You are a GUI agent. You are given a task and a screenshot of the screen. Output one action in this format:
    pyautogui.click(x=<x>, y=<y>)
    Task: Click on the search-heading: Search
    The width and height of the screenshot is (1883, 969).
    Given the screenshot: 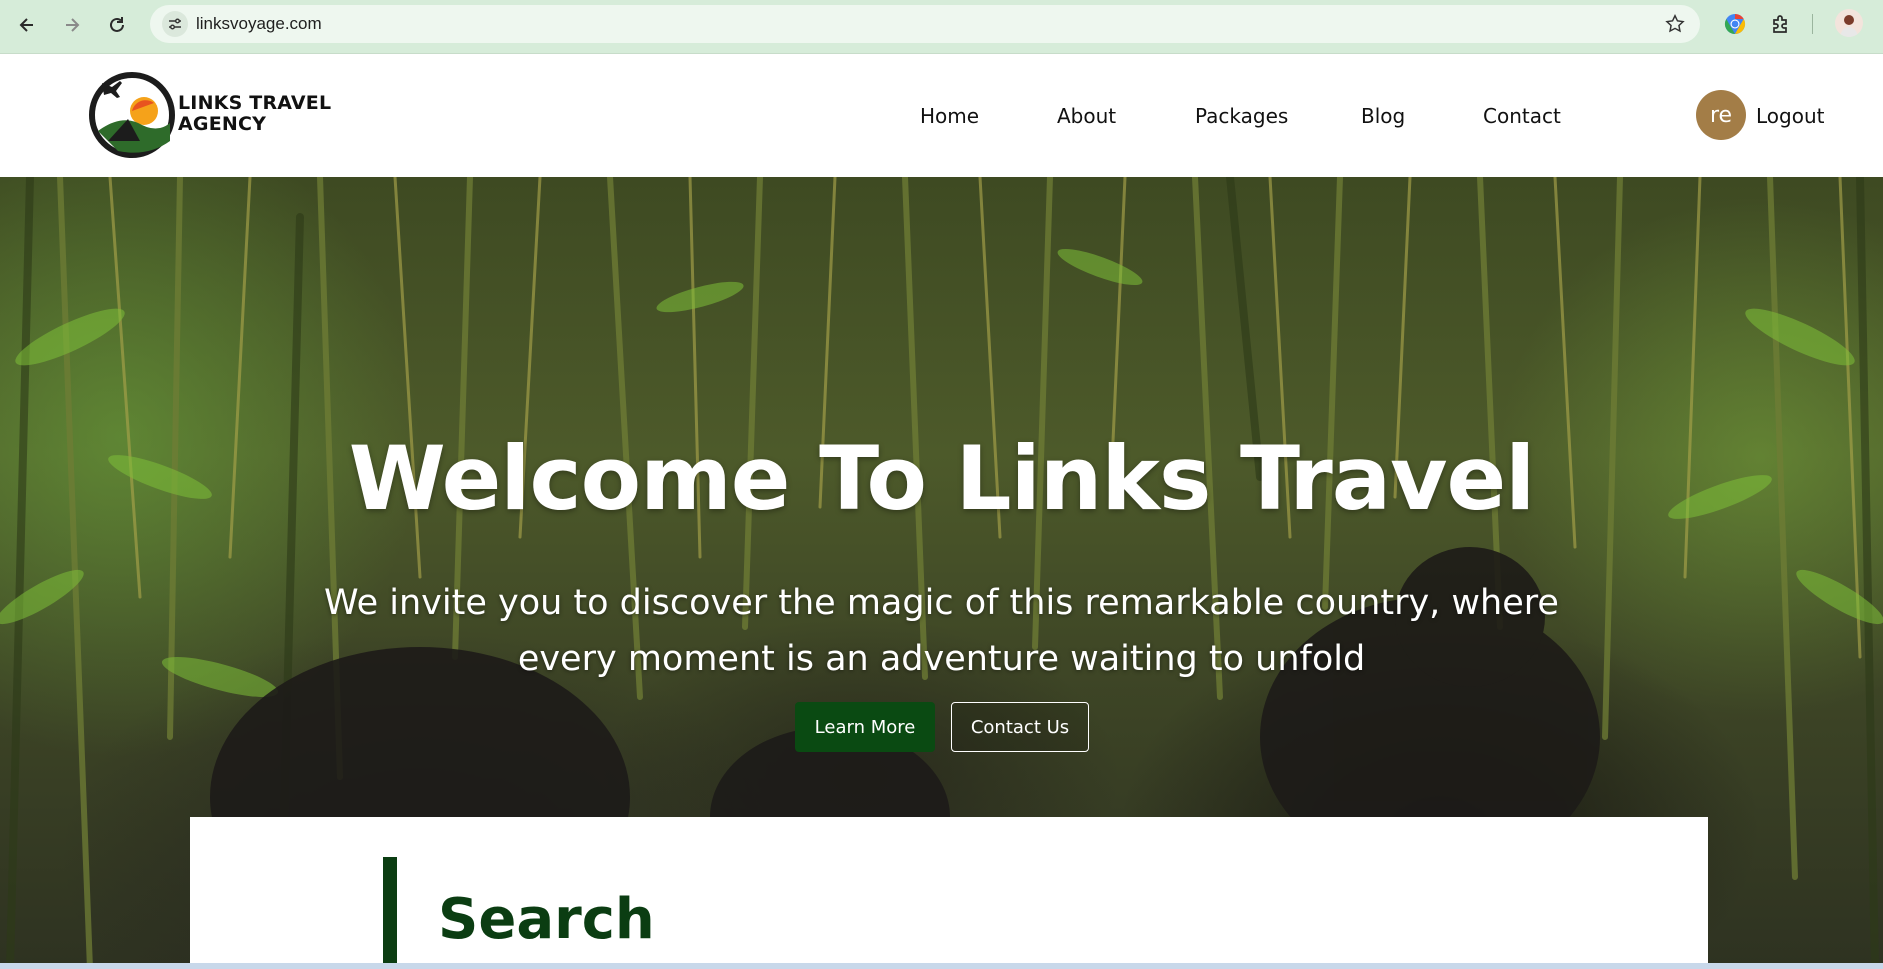 What is the action you would take?
    pyautogui.click(x=546, y=919)
    